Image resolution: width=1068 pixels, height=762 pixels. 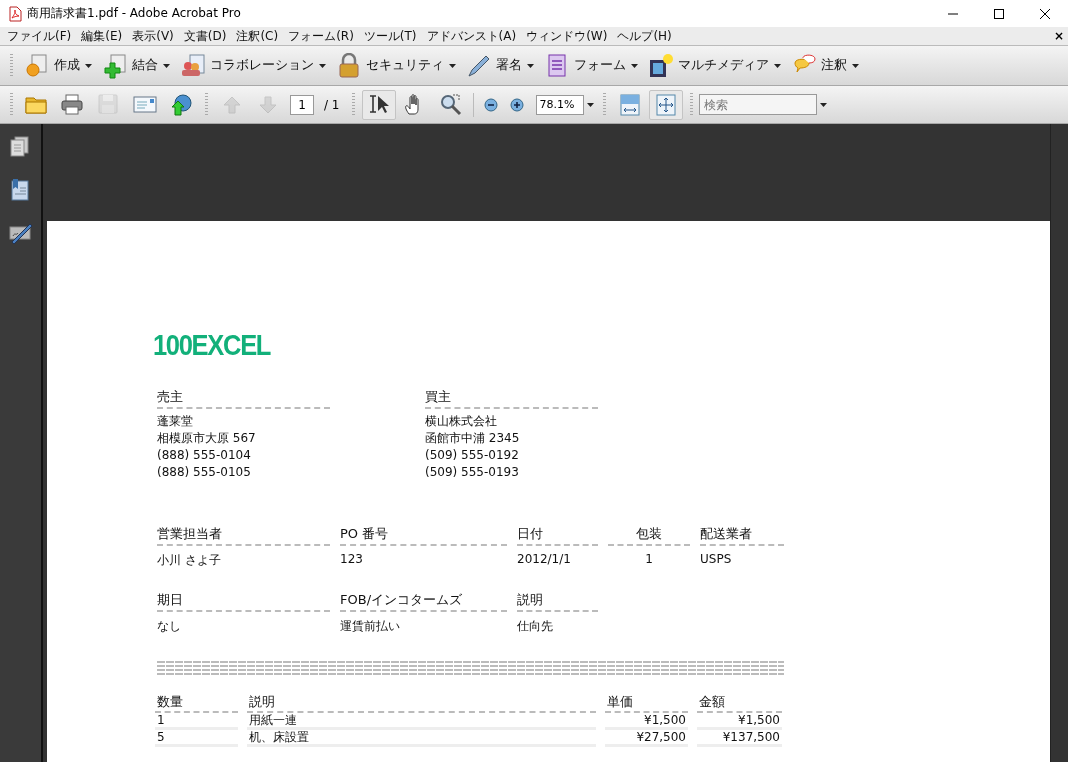 I want to click on section-heading: 売主, so click(x=243, y=398).